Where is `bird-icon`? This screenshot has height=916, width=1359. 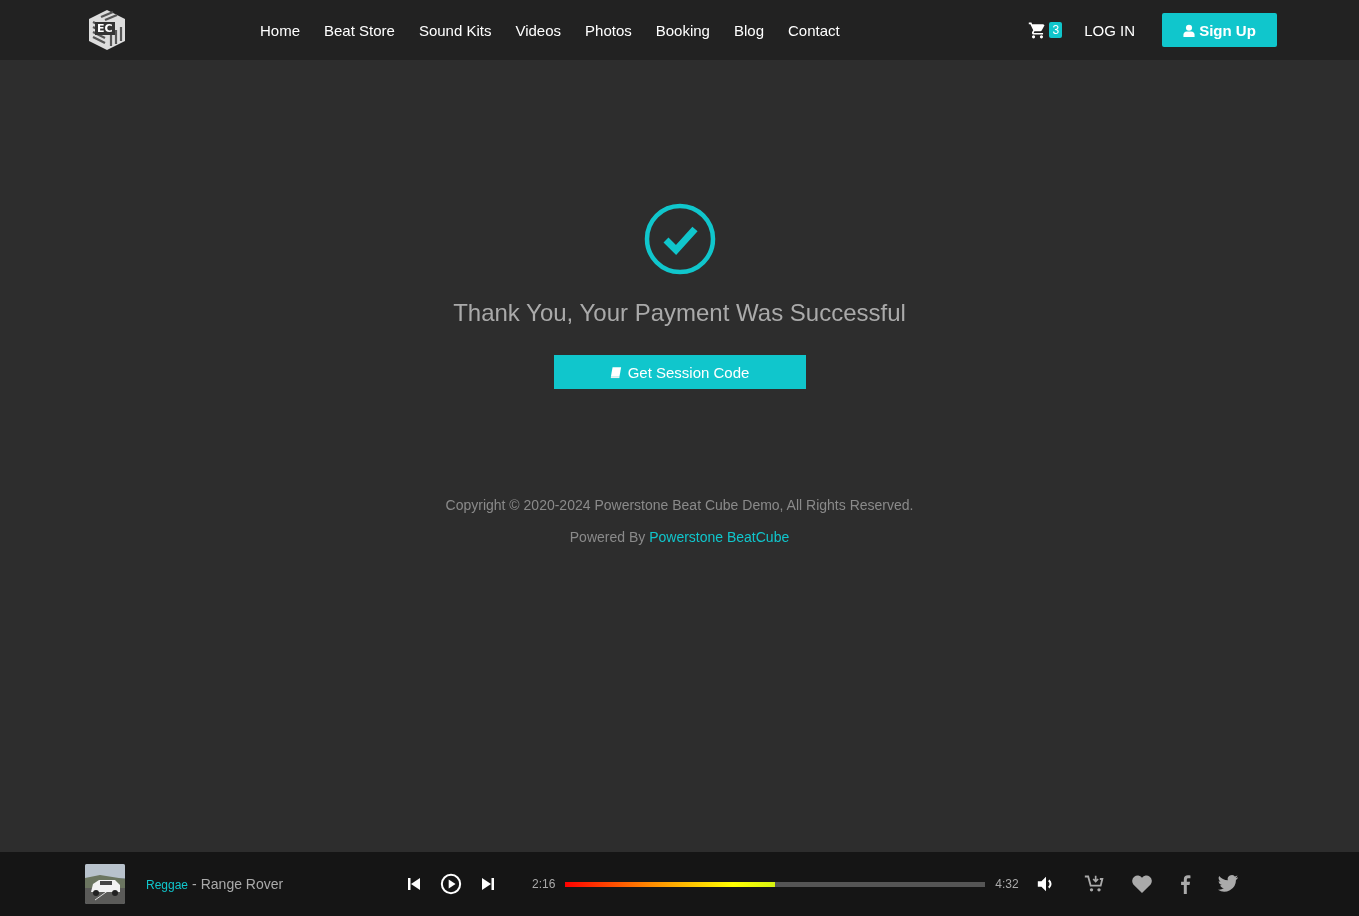
bird-icon is located at coordinates (1227, 884).